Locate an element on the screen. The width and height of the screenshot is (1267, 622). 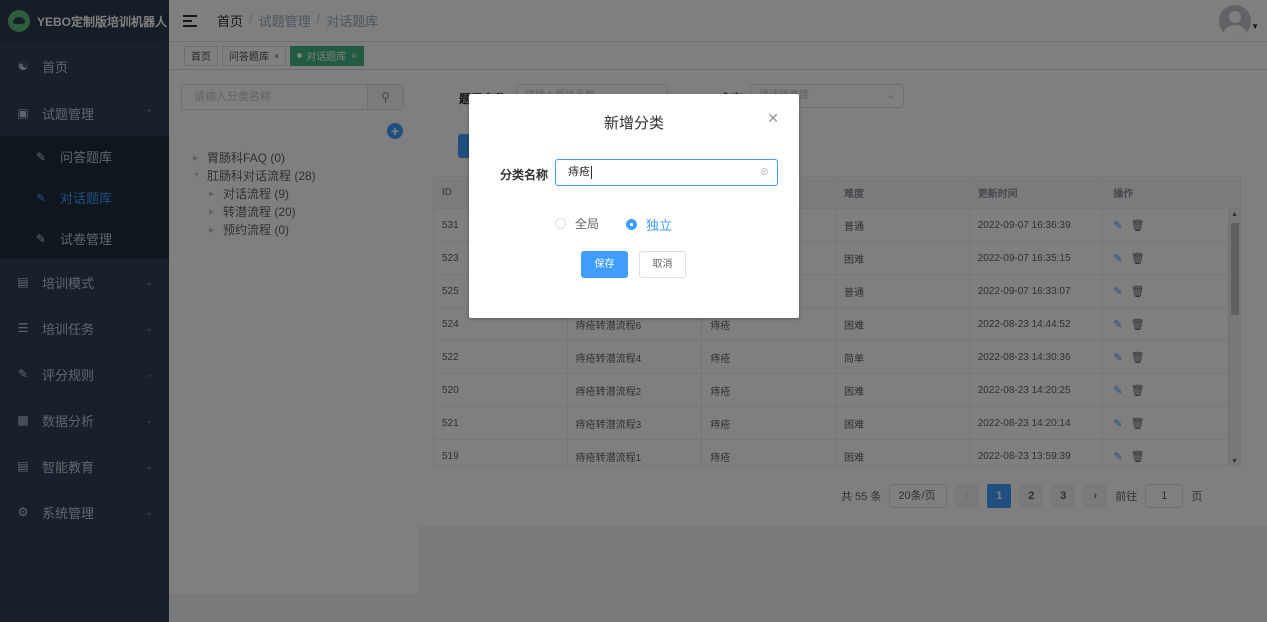
save-button: 保存 is located at coordinates (604, 264).